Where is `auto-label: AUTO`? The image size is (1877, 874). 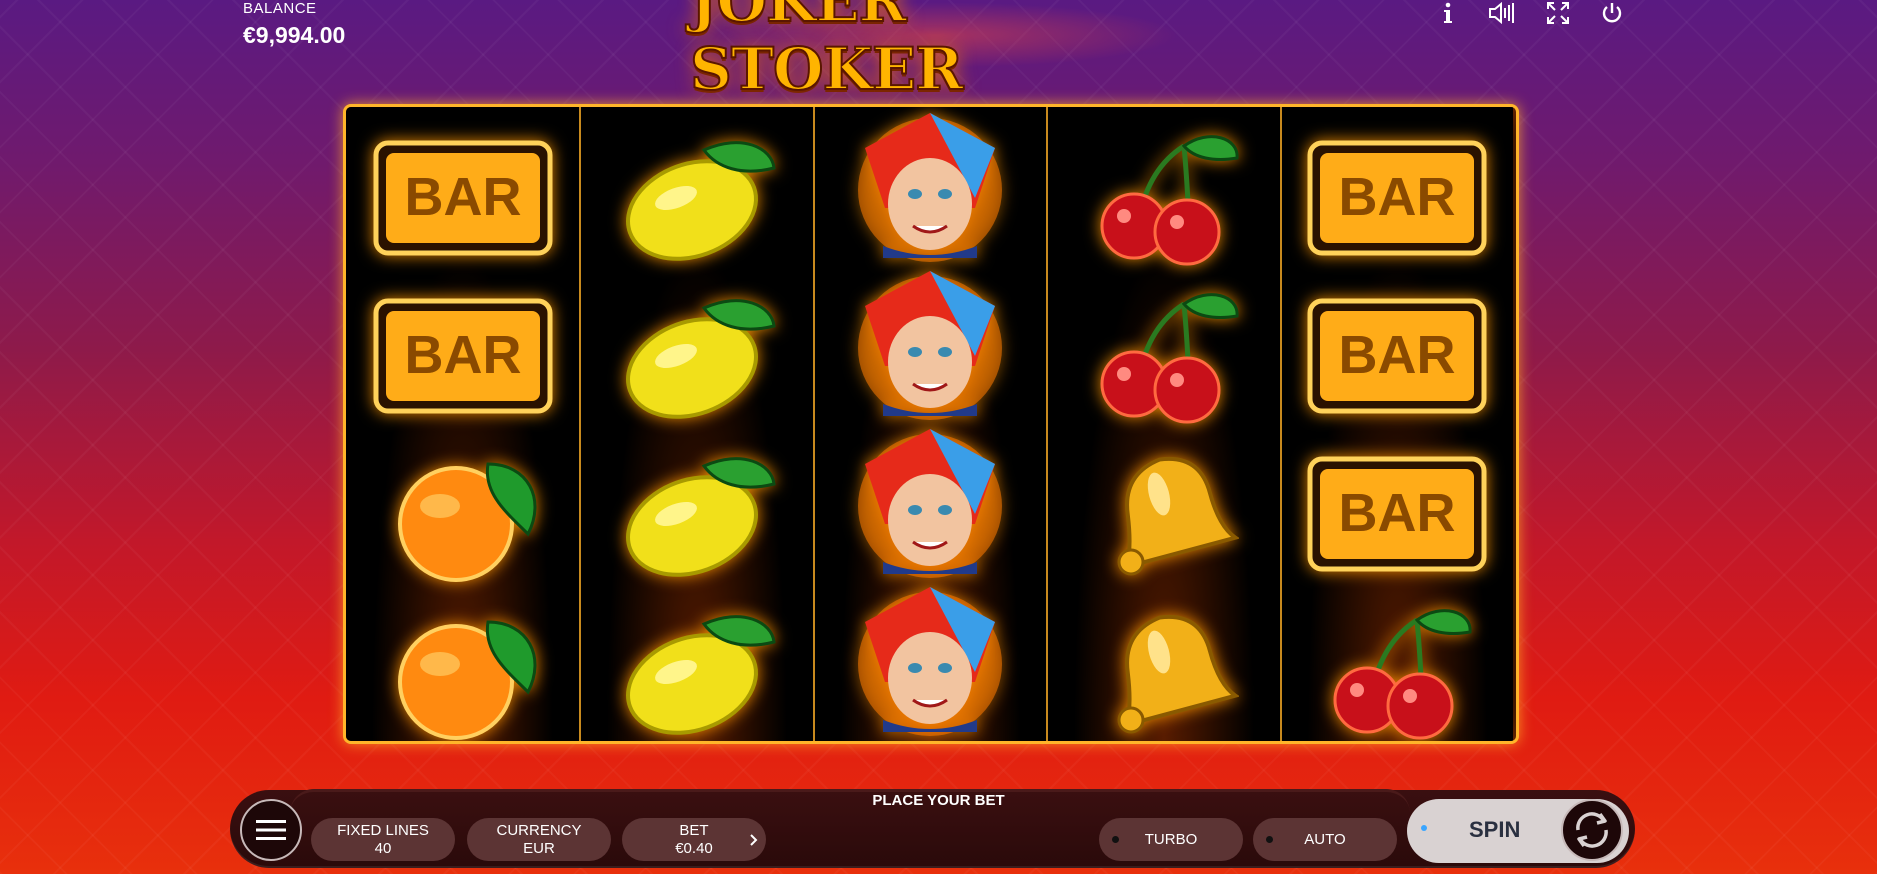
auto-label: AUTO is located at coordinates (1325, 839).